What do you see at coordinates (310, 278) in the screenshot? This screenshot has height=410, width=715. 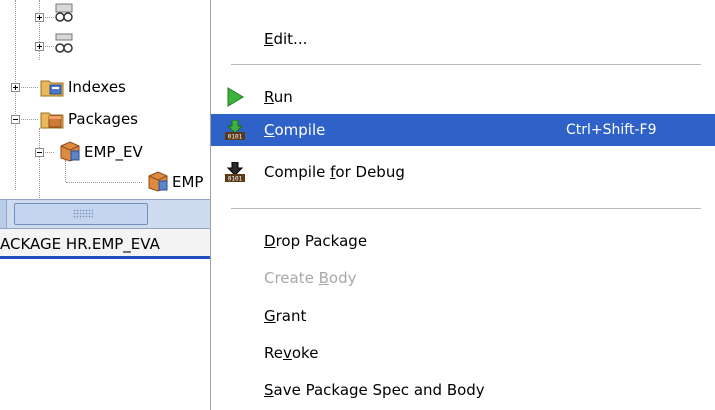 I see `menu-item-label: Create Body` at bounding box center [310, 278].